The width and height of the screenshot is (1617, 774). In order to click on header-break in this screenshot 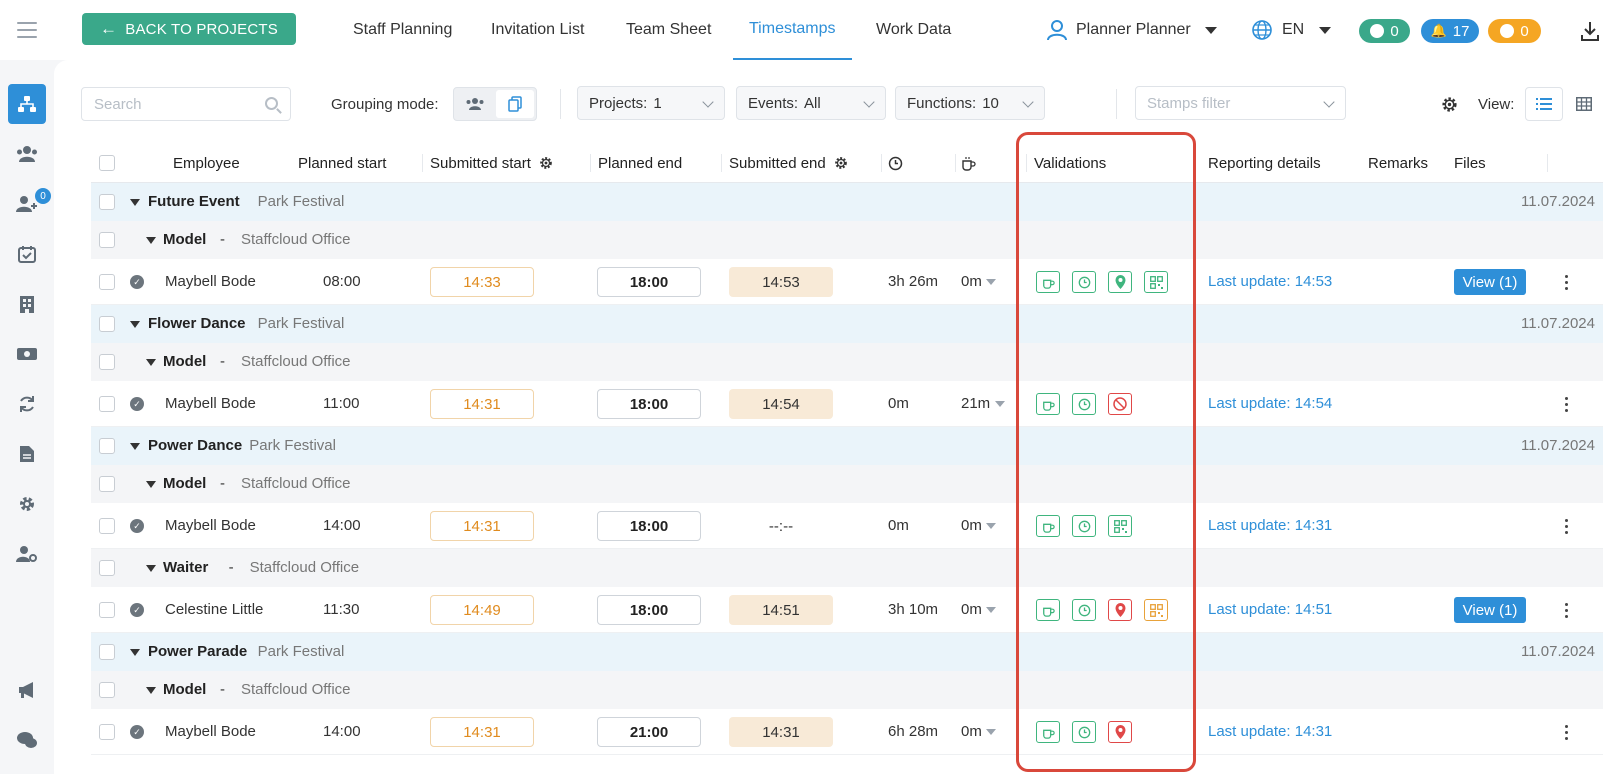, I will do `click(968, 163)`.